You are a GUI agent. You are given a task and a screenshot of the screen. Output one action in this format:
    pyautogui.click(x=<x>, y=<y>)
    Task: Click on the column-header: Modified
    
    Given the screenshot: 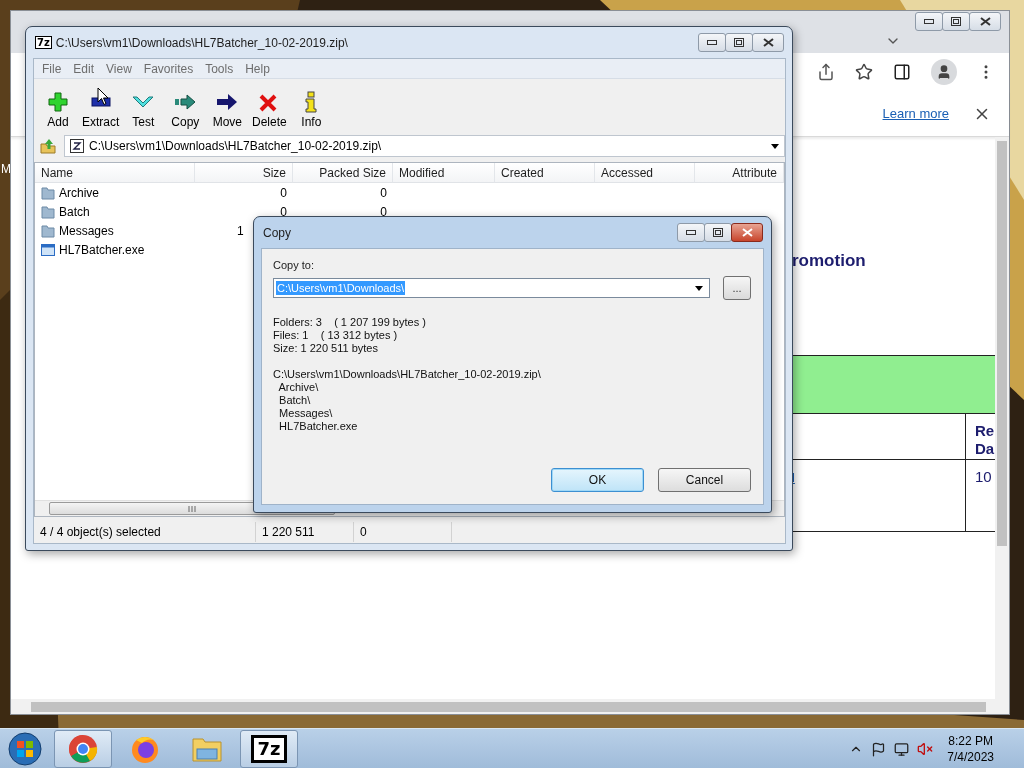 What is the action you would take?
    pyautogui.click(x=444, y=173)
    